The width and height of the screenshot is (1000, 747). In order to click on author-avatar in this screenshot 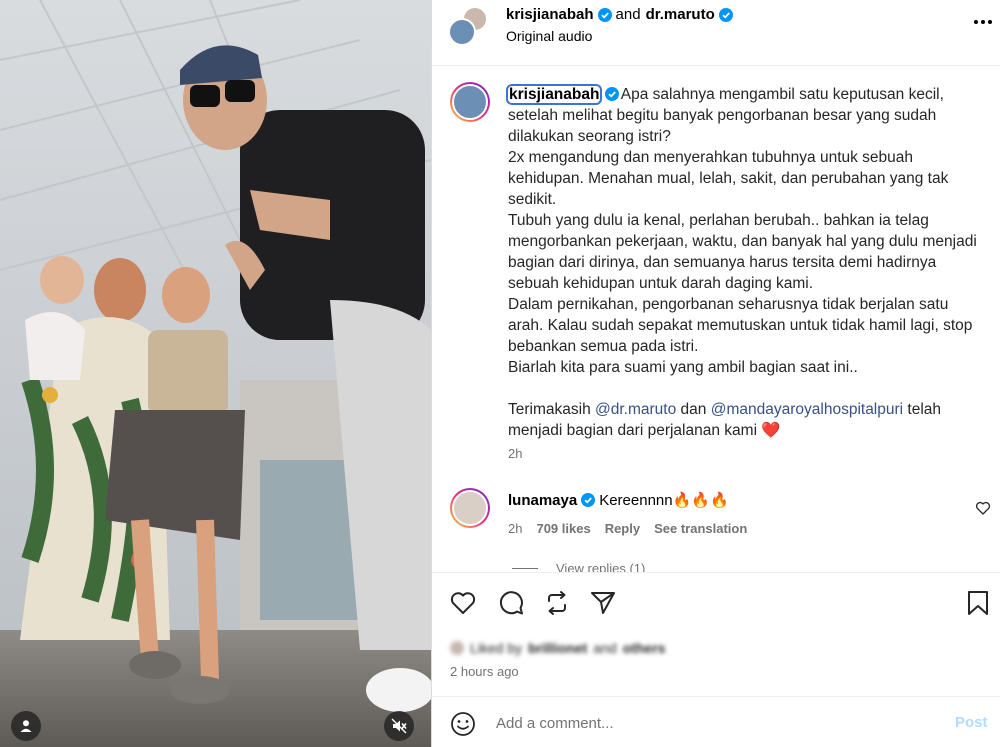, I will do `click(462, 32)`.